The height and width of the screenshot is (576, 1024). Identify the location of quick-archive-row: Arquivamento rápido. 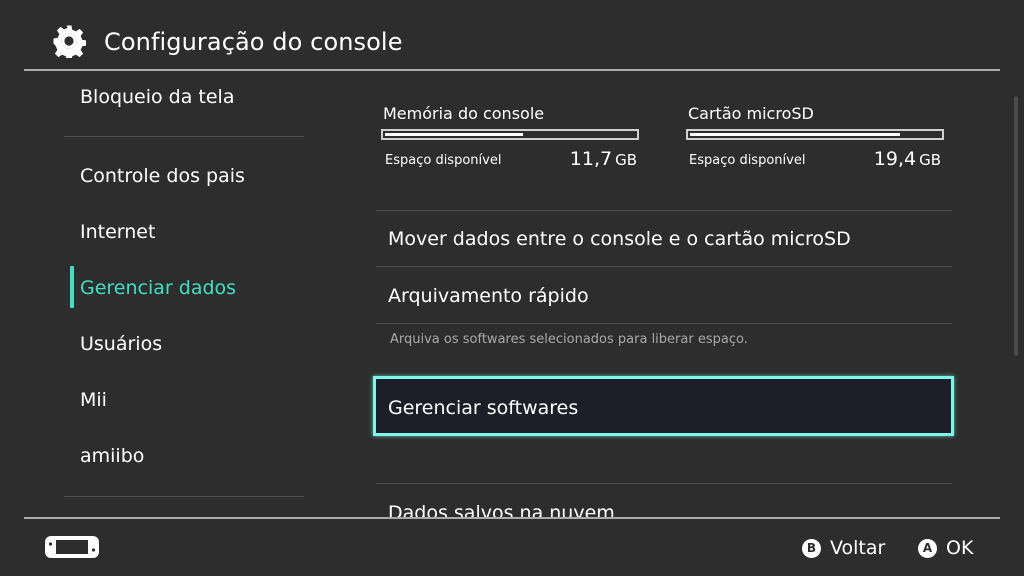
(488, 296).